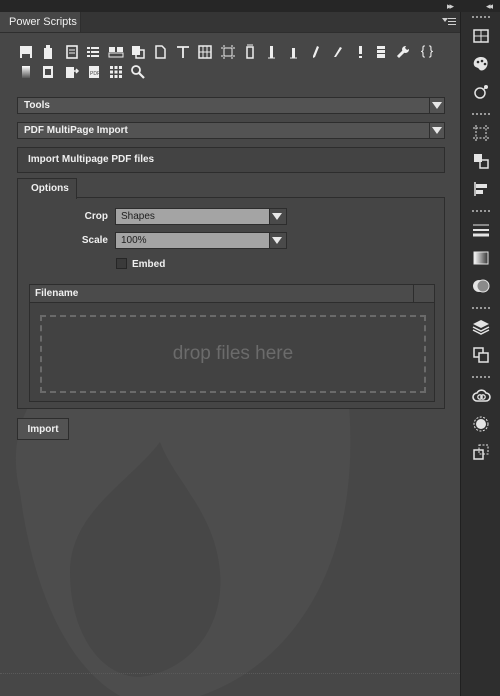  What do you see at coordinates (149, 264) in the screenshot?
I see `embed-label: Embed` at bounding box center [149, 264].